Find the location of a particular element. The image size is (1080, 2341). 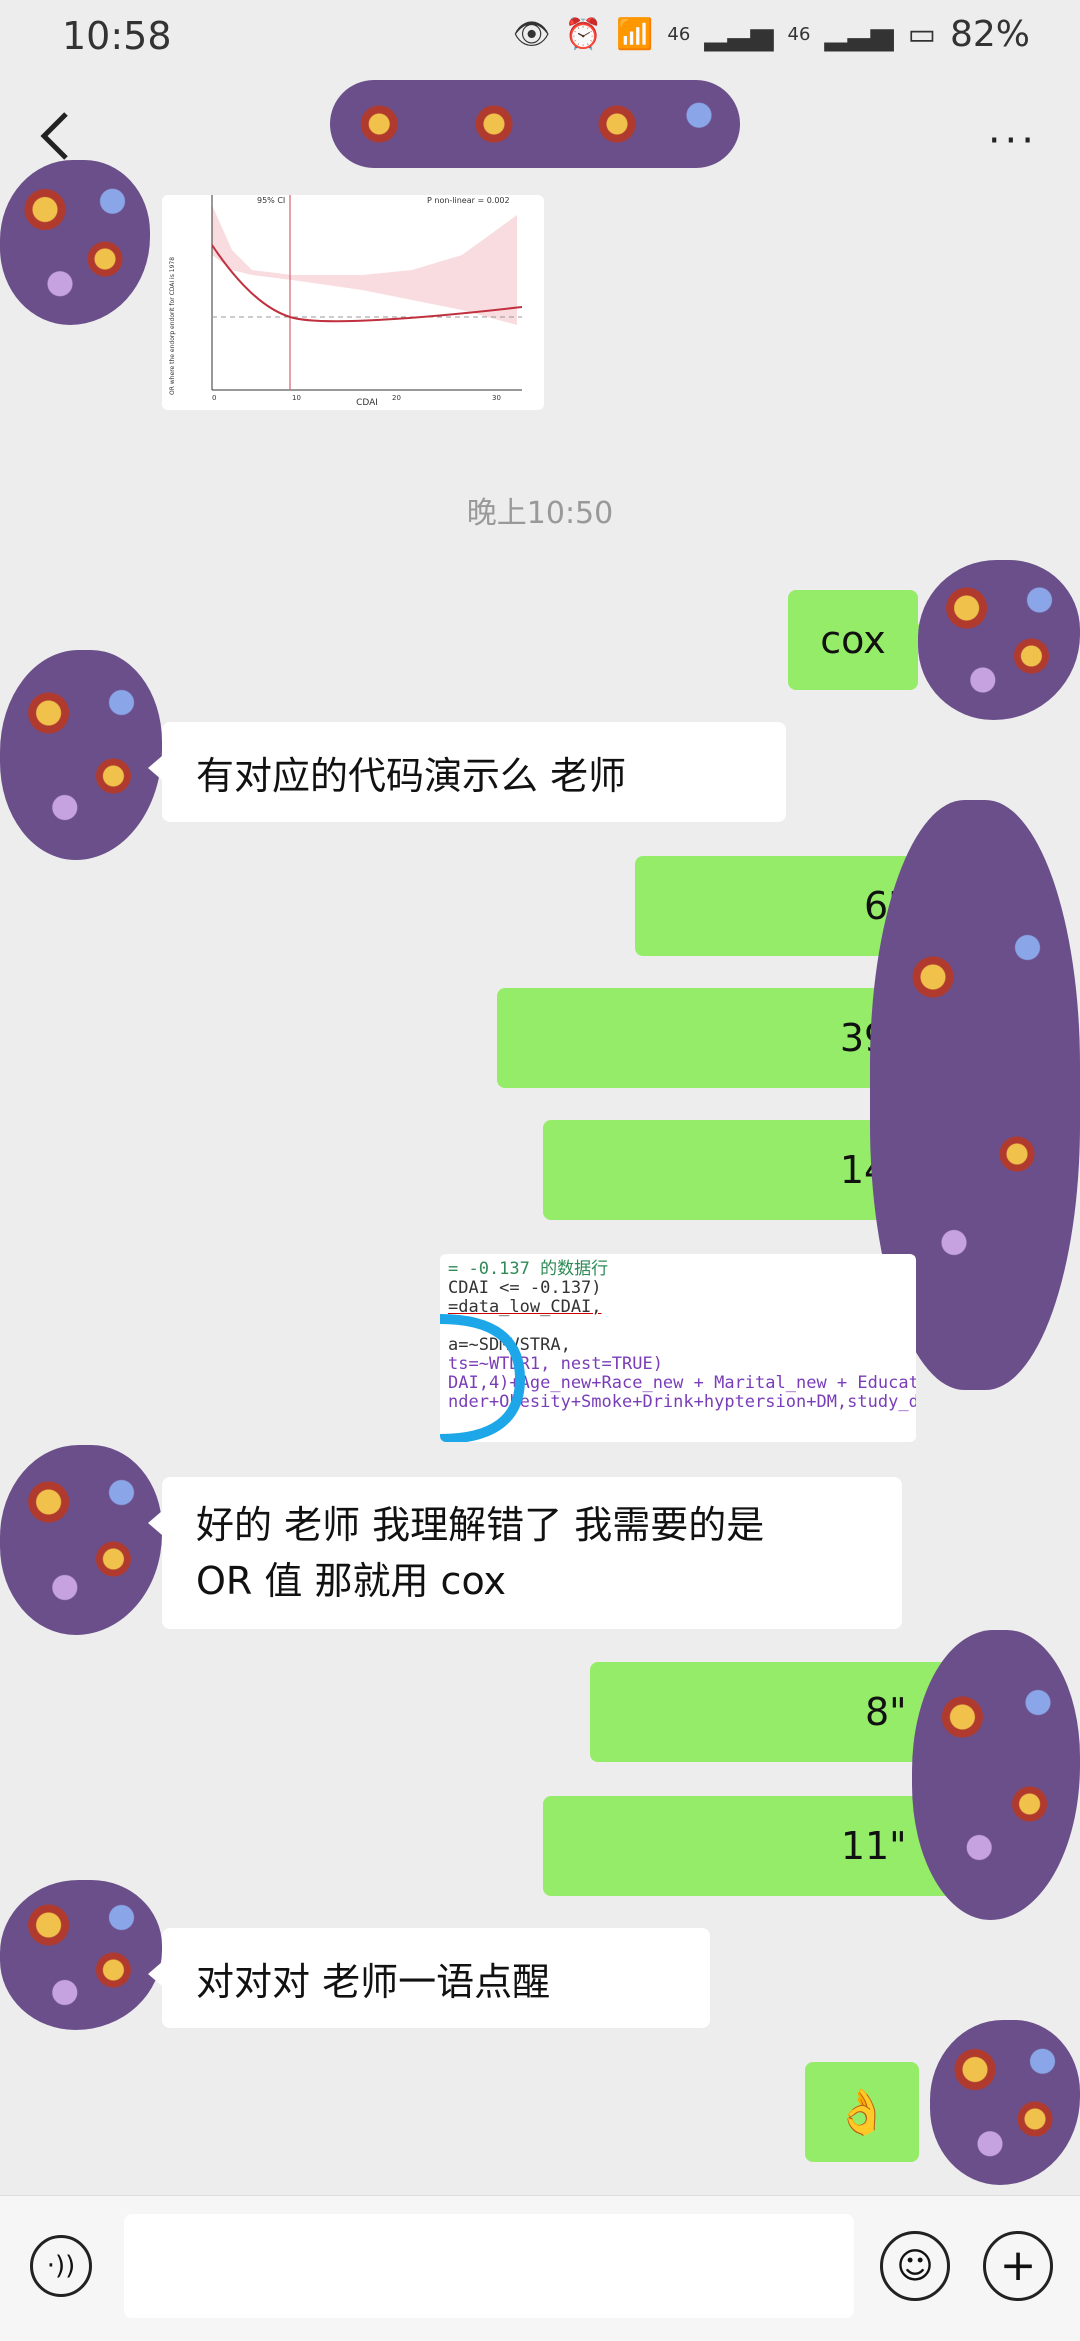

message-bubble-received: 对对对 老师一语点醒 is located at coordinates (429, 1978).